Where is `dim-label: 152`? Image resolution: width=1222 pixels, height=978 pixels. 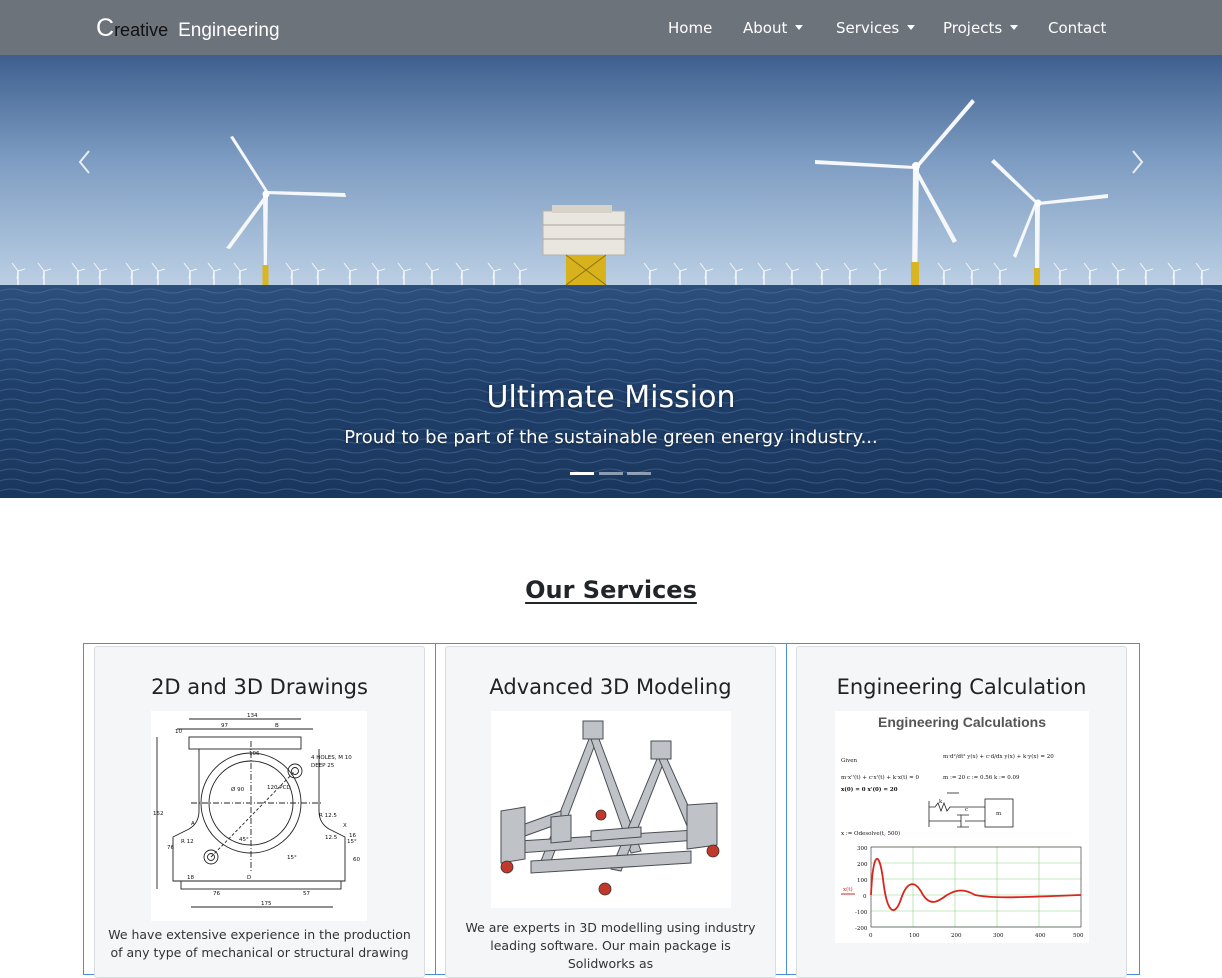
dim-label: 152 is located at coordinates (158, 814).